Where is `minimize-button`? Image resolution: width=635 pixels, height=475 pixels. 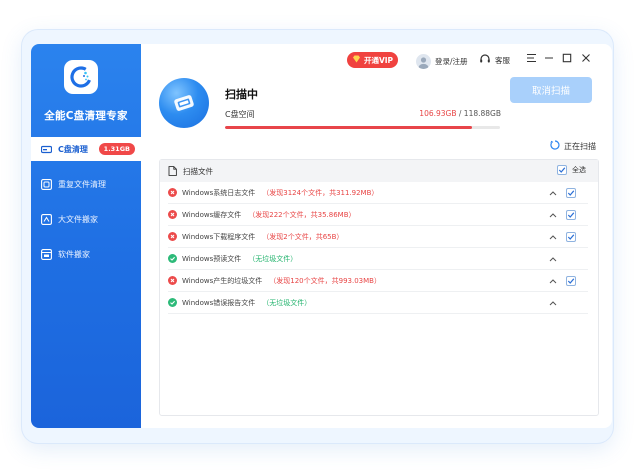
minimize-button is located at coordinates (549, 59).